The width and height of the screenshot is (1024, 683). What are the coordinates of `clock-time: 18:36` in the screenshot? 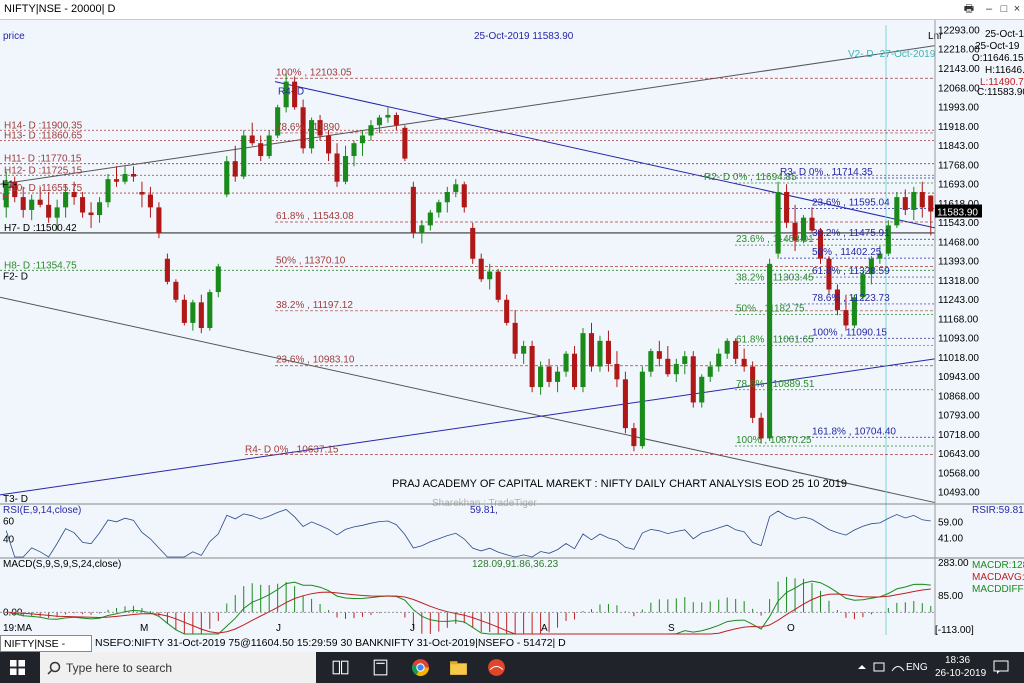 It's located at (957, 660).